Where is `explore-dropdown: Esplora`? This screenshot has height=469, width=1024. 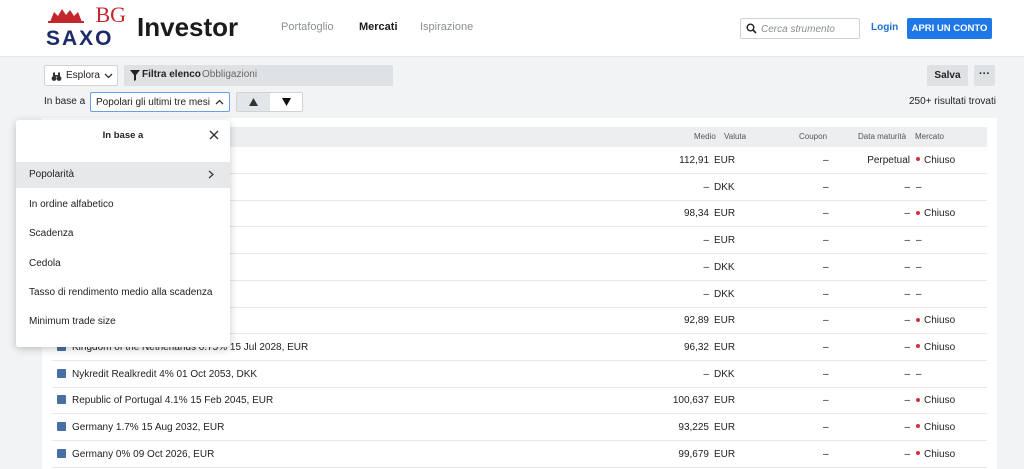
explore-dropdown: Esplora is located at coordinates (81, 75).